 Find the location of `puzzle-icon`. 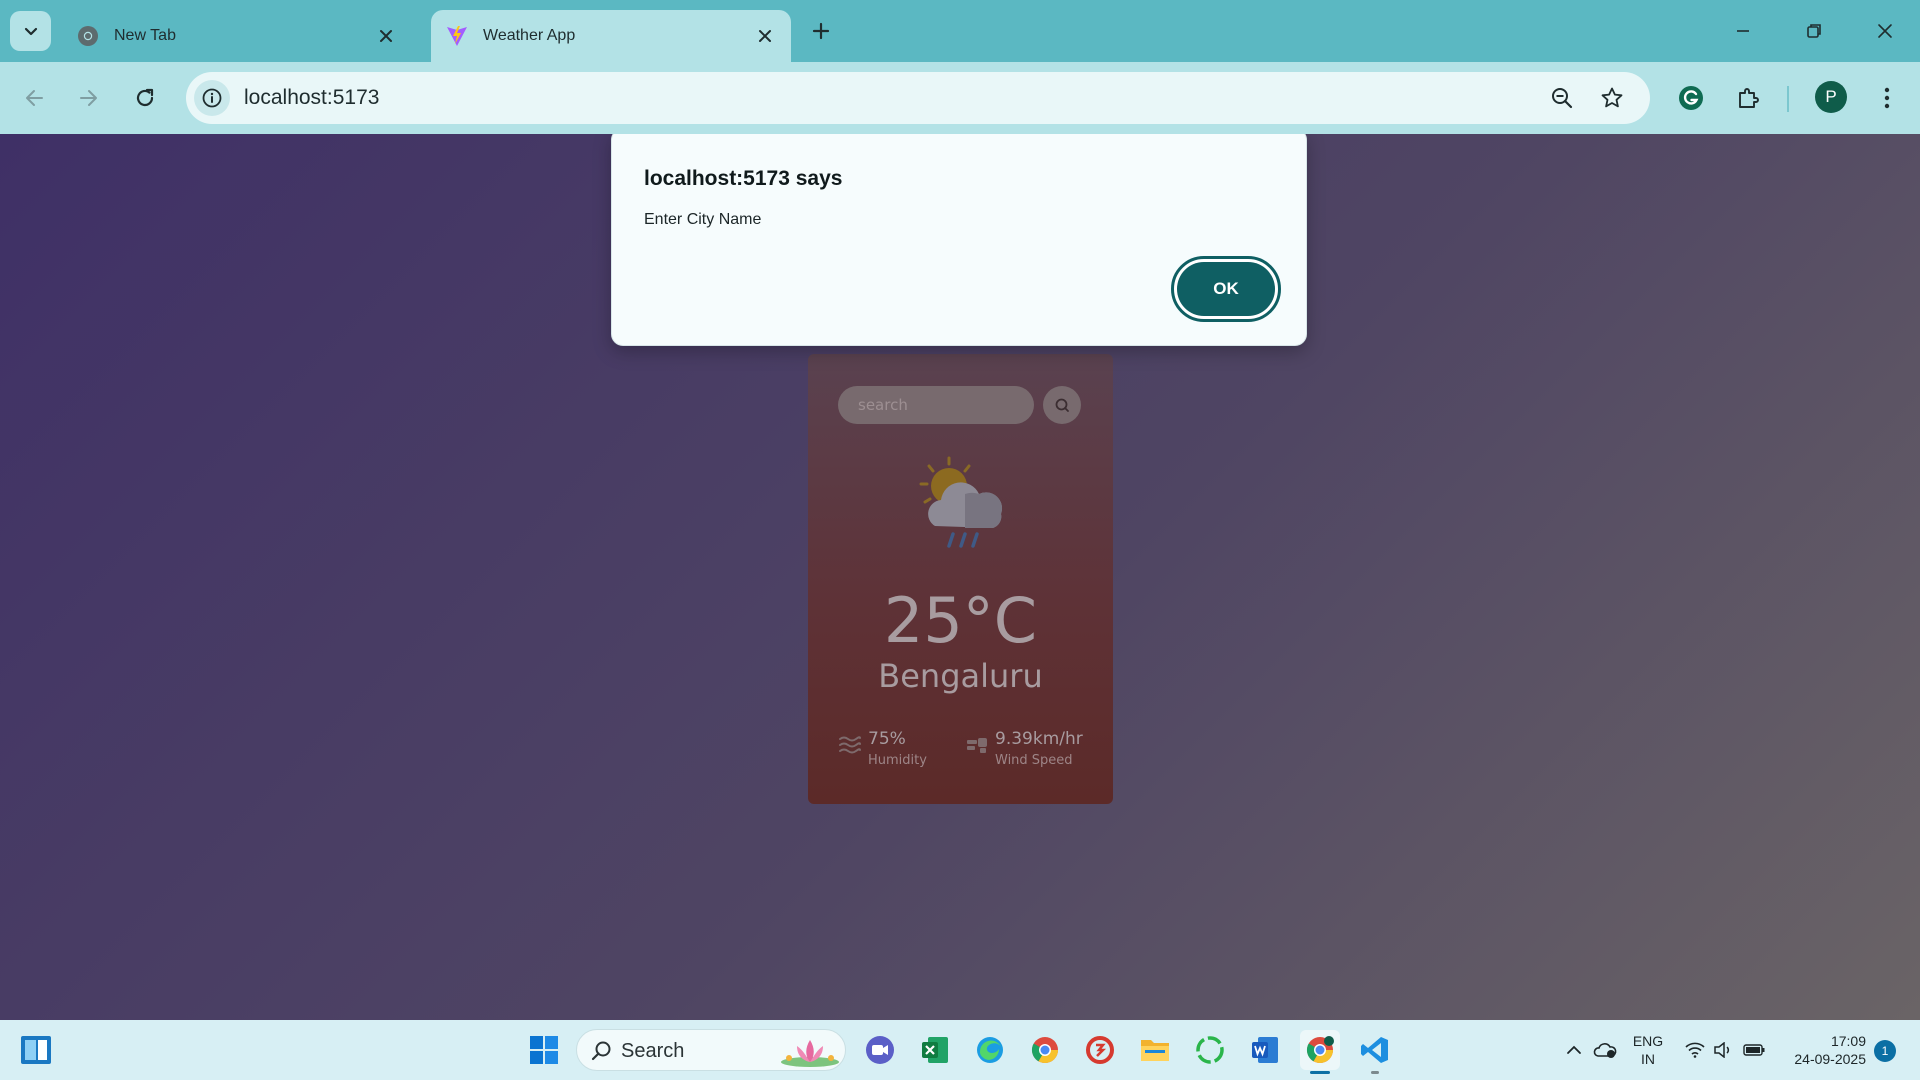

puzzle-icon is located at coordinates (1749, 98).